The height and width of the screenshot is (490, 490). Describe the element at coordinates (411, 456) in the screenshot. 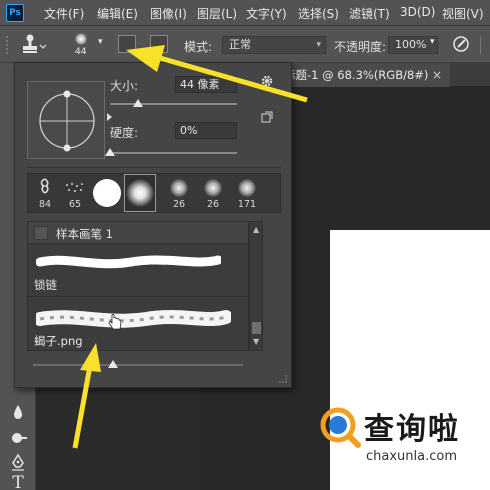

I see `watermark-url: chaxunla.com` at that location.